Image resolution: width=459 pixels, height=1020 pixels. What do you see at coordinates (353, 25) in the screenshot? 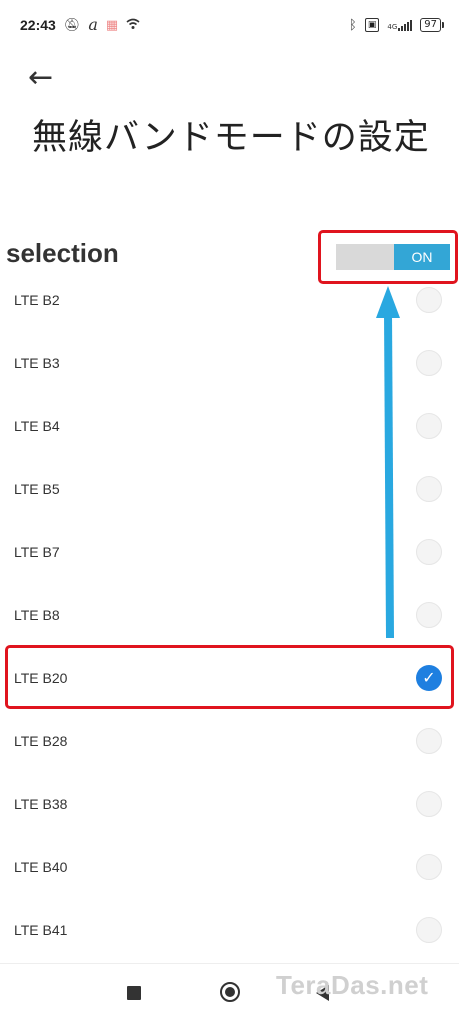
I see `bluetooth-icon: ᛒ` at bounding box center [353, 25].